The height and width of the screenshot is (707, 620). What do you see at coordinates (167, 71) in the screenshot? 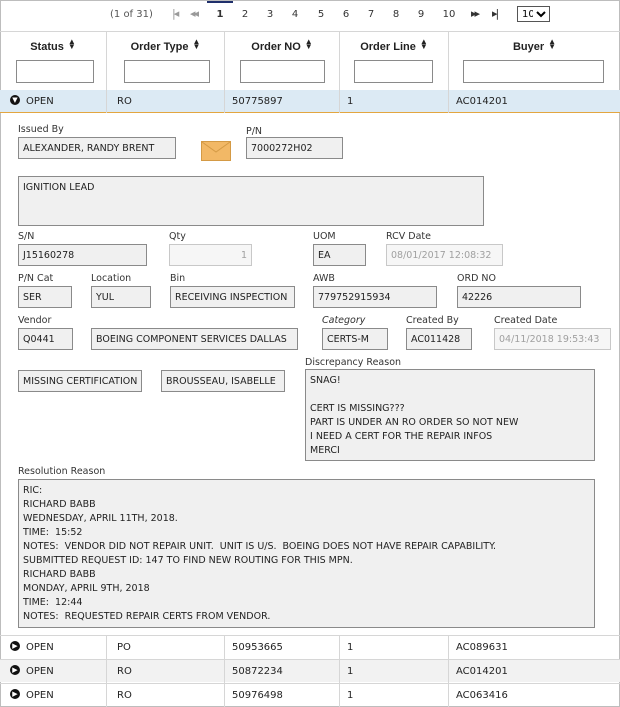
I see `order-type-filter-input` at bounding box center [167, 71].